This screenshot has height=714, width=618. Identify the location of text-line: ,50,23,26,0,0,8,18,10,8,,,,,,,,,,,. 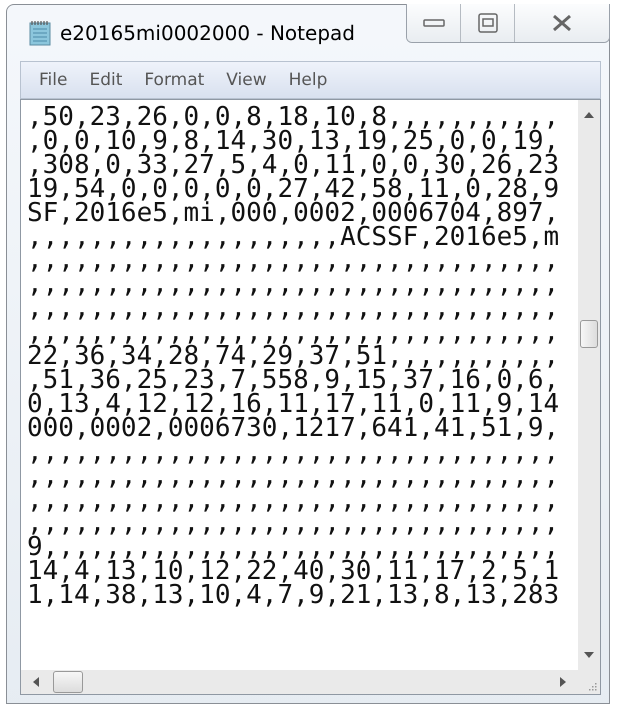
(293, 118).